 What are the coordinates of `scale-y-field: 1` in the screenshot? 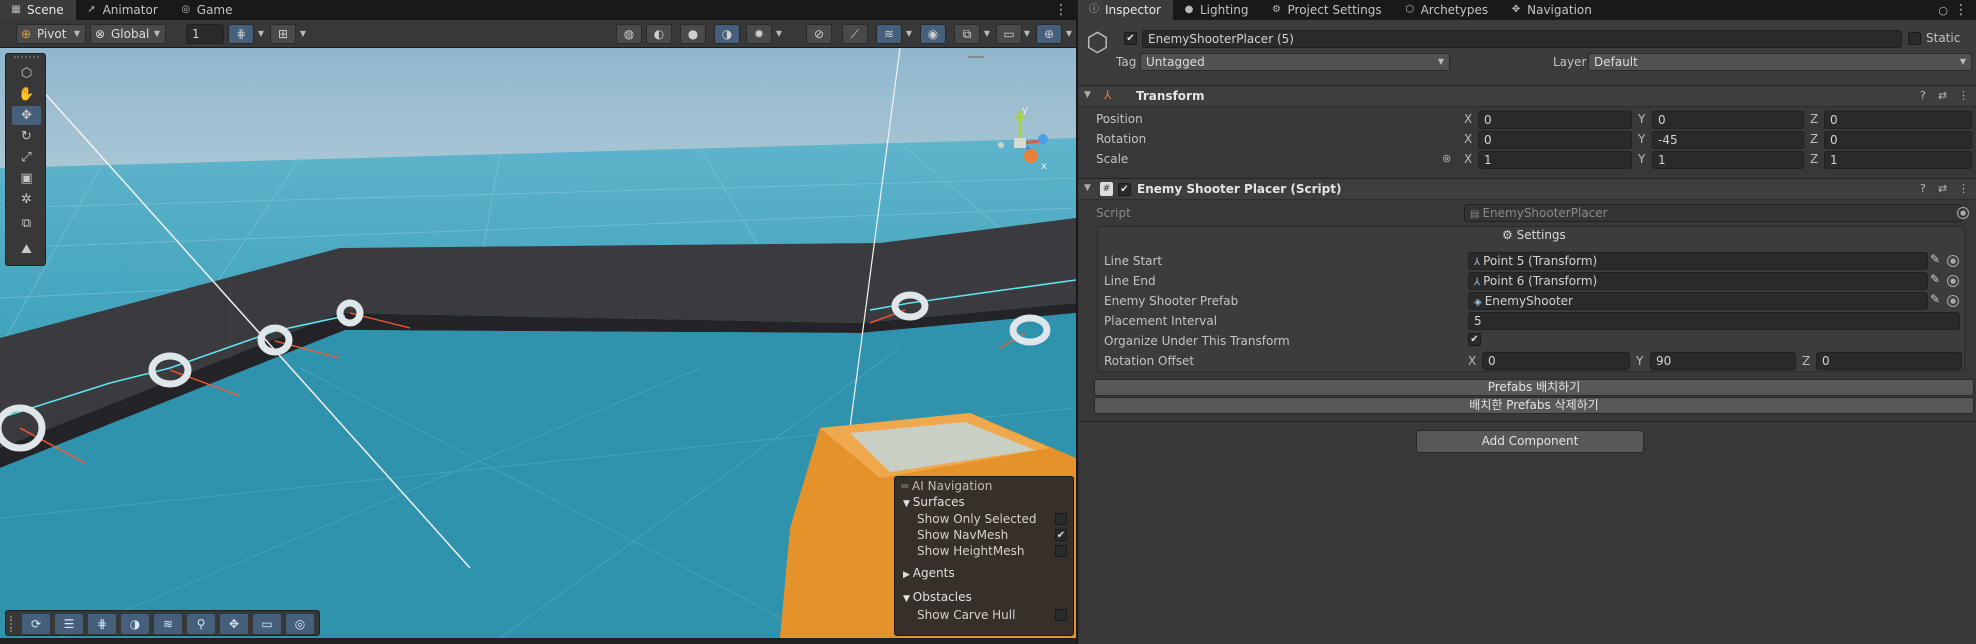 It's located at (1728, 160).